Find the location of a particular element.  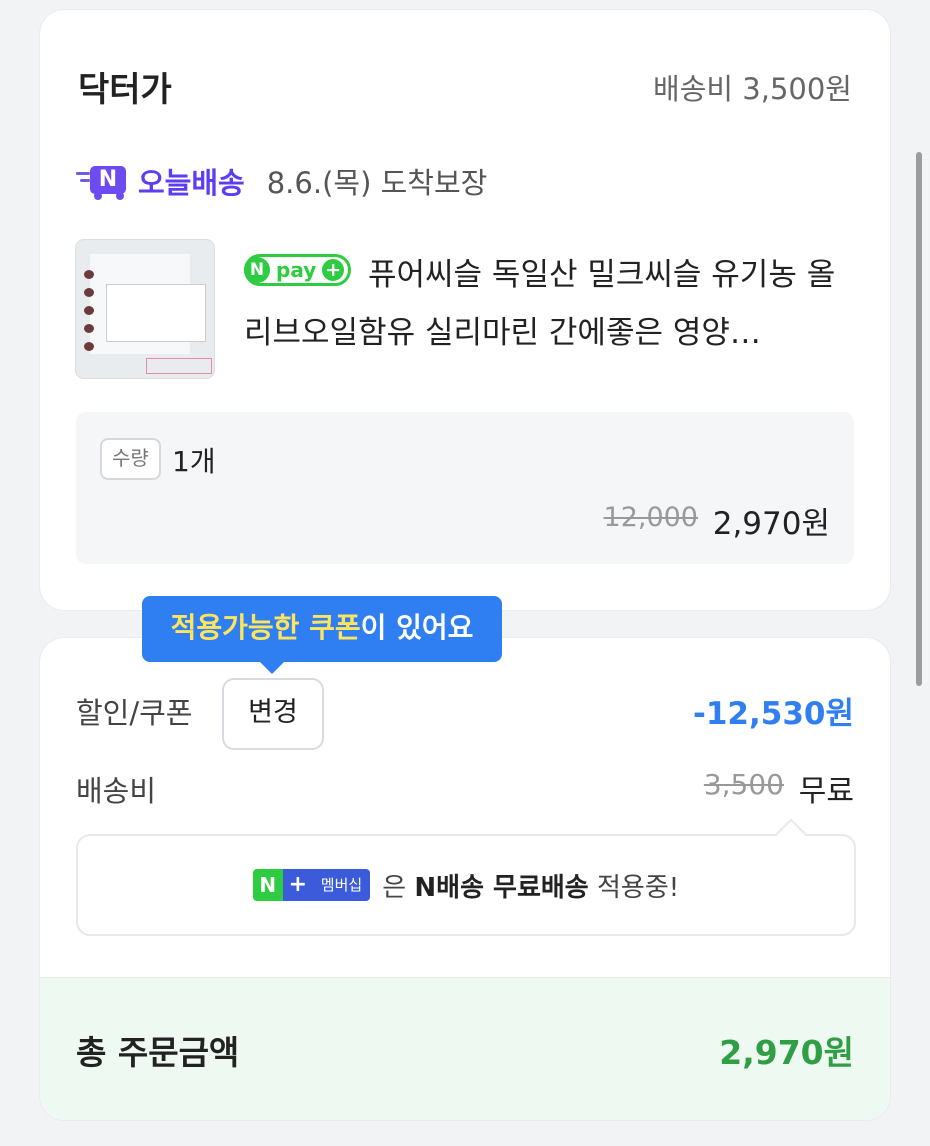

delivery-info: N 오늘배송 8.6.(목) 도착보장 is located at coordinates (281, 181).